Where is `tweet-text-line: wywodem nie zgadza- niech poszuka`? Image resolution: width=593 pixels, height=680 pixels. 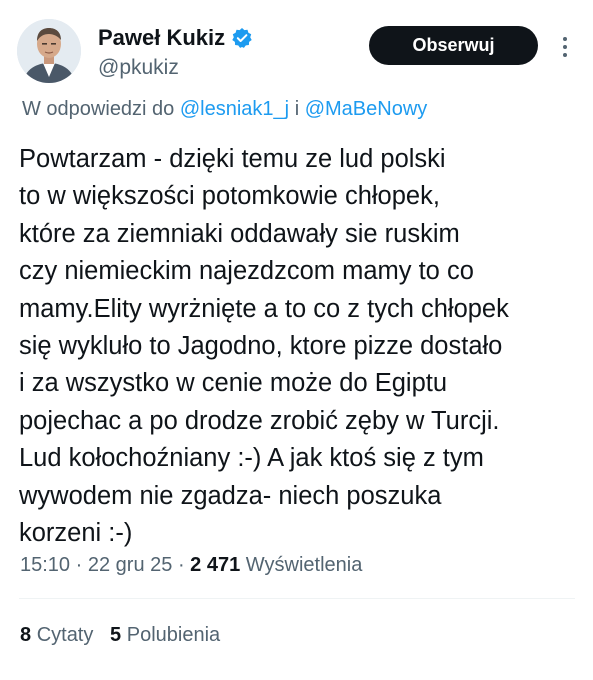
tweet-text-line: wywodem nie zgadza- niech poszuka is located at coordinates (230, 495).